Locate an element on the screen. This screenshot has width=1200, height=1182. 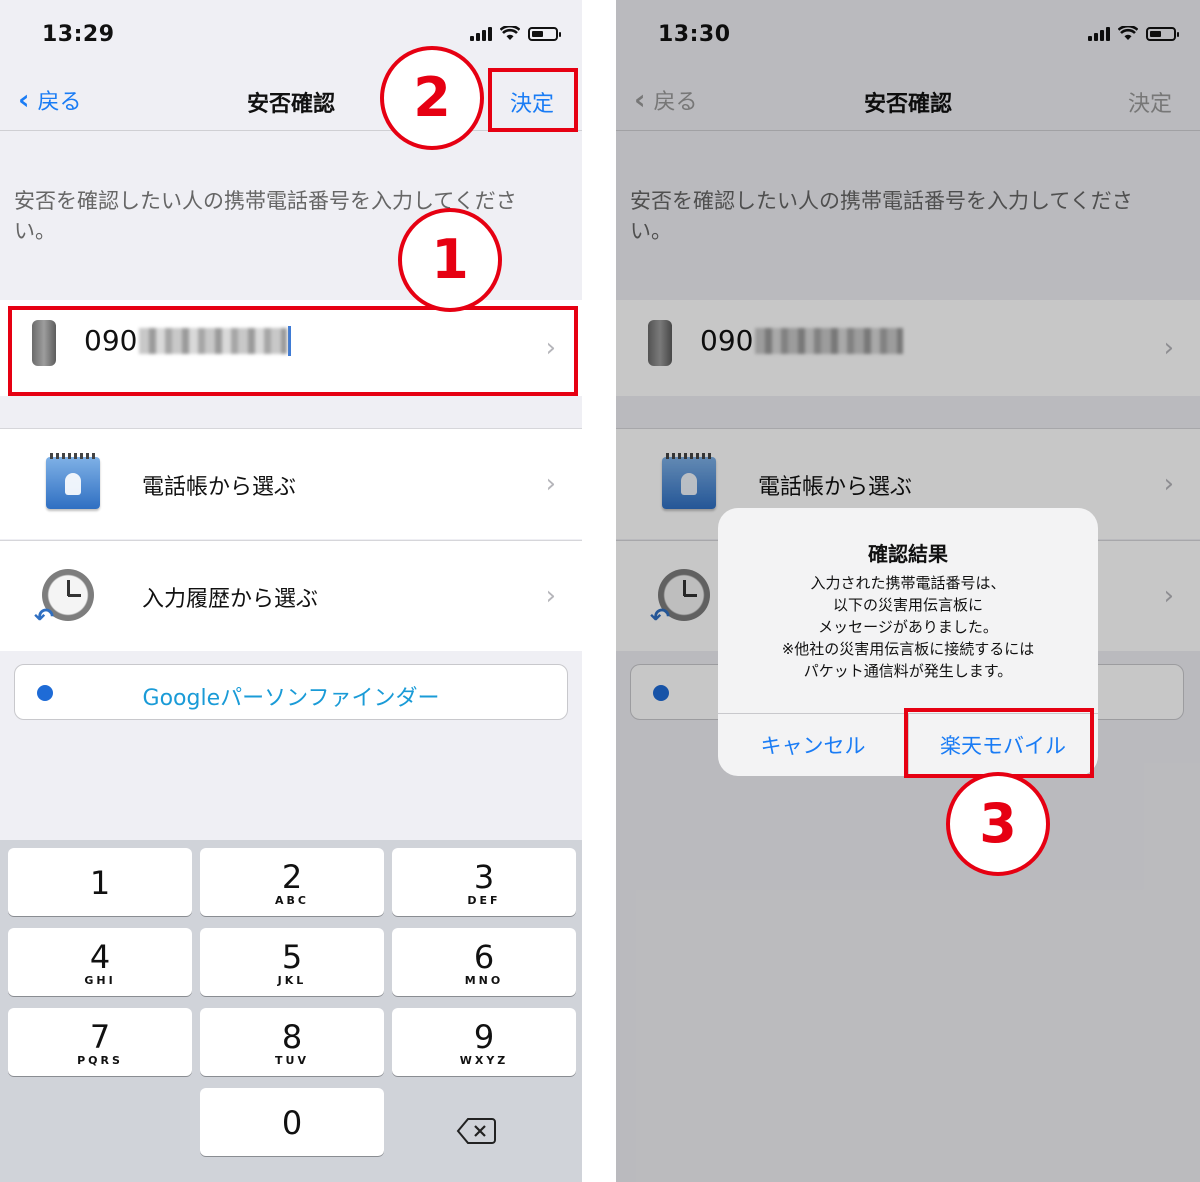
annotation-step-2: 2 is located at coordinates (432, 98).